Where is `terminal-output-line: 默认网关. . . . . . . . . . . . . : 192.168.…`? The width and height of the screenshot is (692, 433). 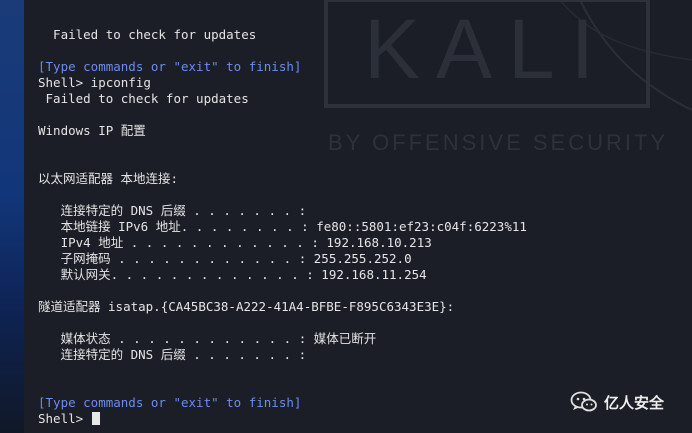 terminal-output-line: 默认网关. . . . . . . . . . . . . : 192.168.… is located at coordinates (232, 275).